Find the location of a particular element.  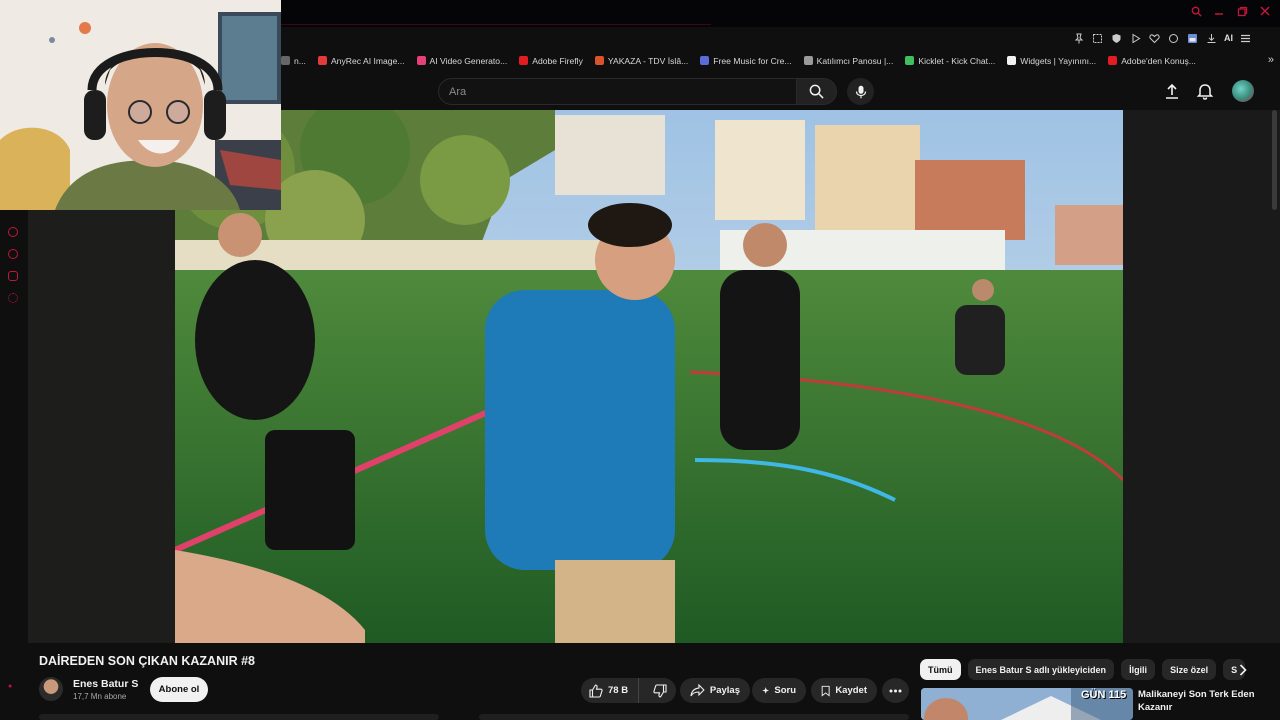

filter-chip: İlgili is located at coordinates (1138, 669).